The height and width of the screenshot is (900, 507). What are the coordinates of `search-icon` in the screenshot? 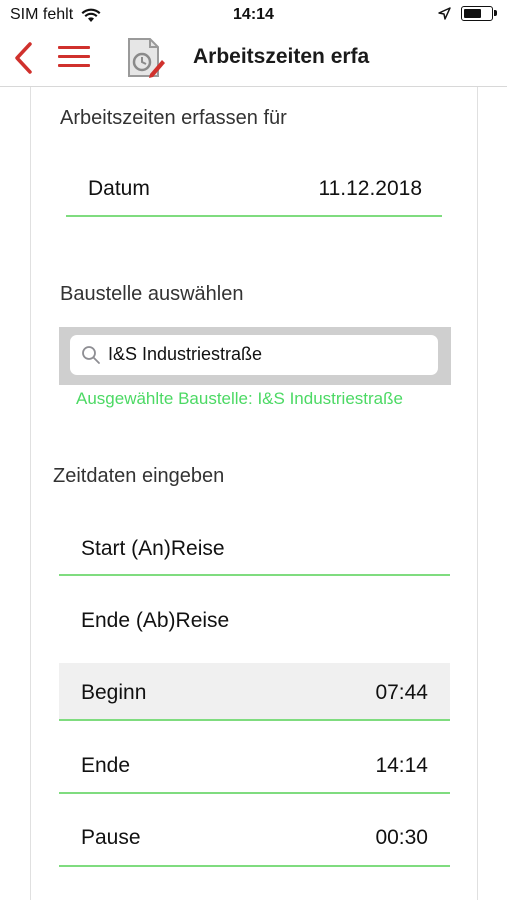 It's located at (91, 355).